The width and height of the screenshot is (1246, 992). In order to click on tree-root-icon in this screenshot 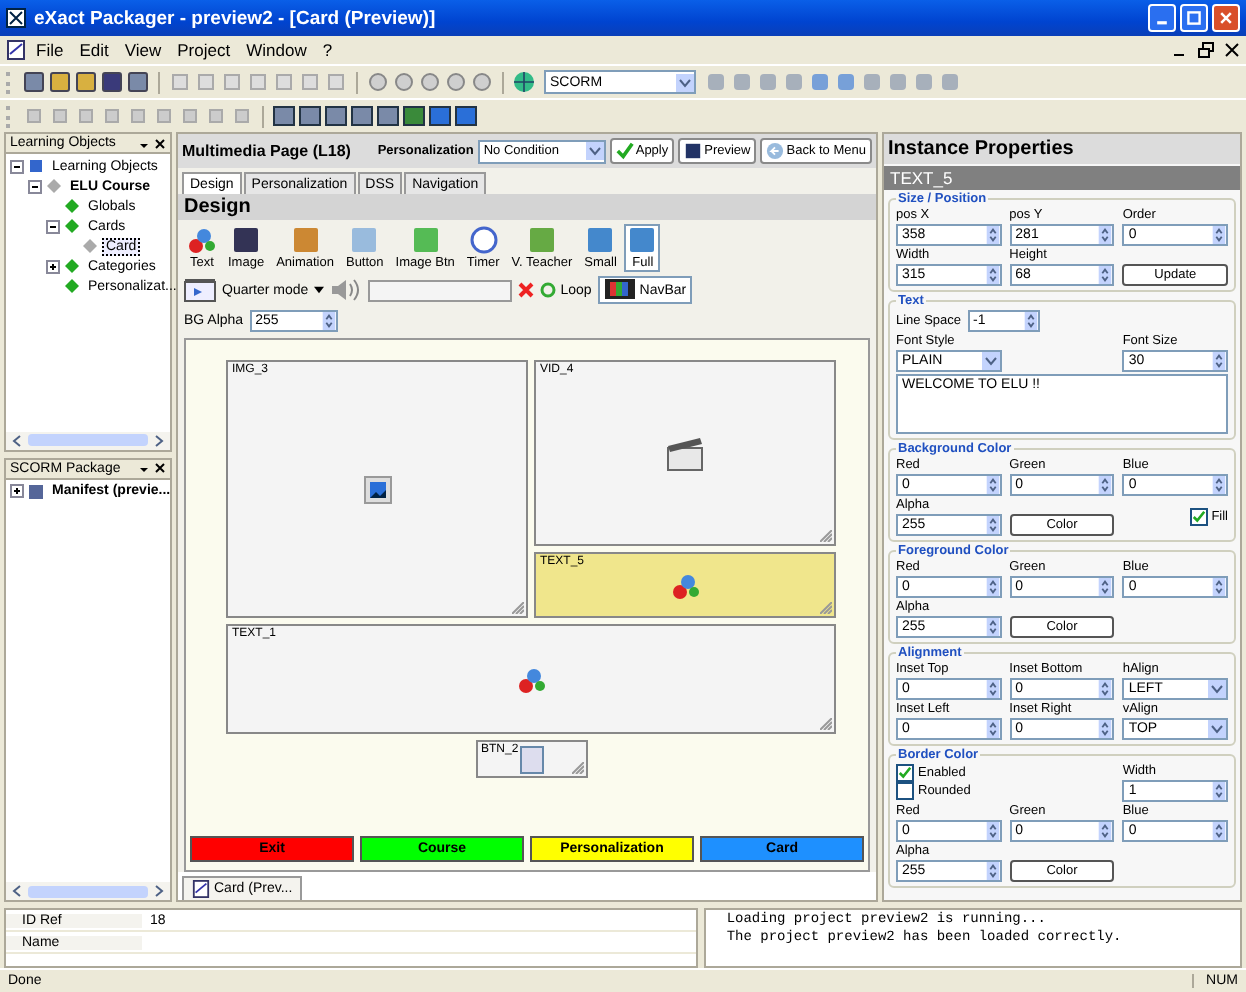, I will do `click(36, 166)`.